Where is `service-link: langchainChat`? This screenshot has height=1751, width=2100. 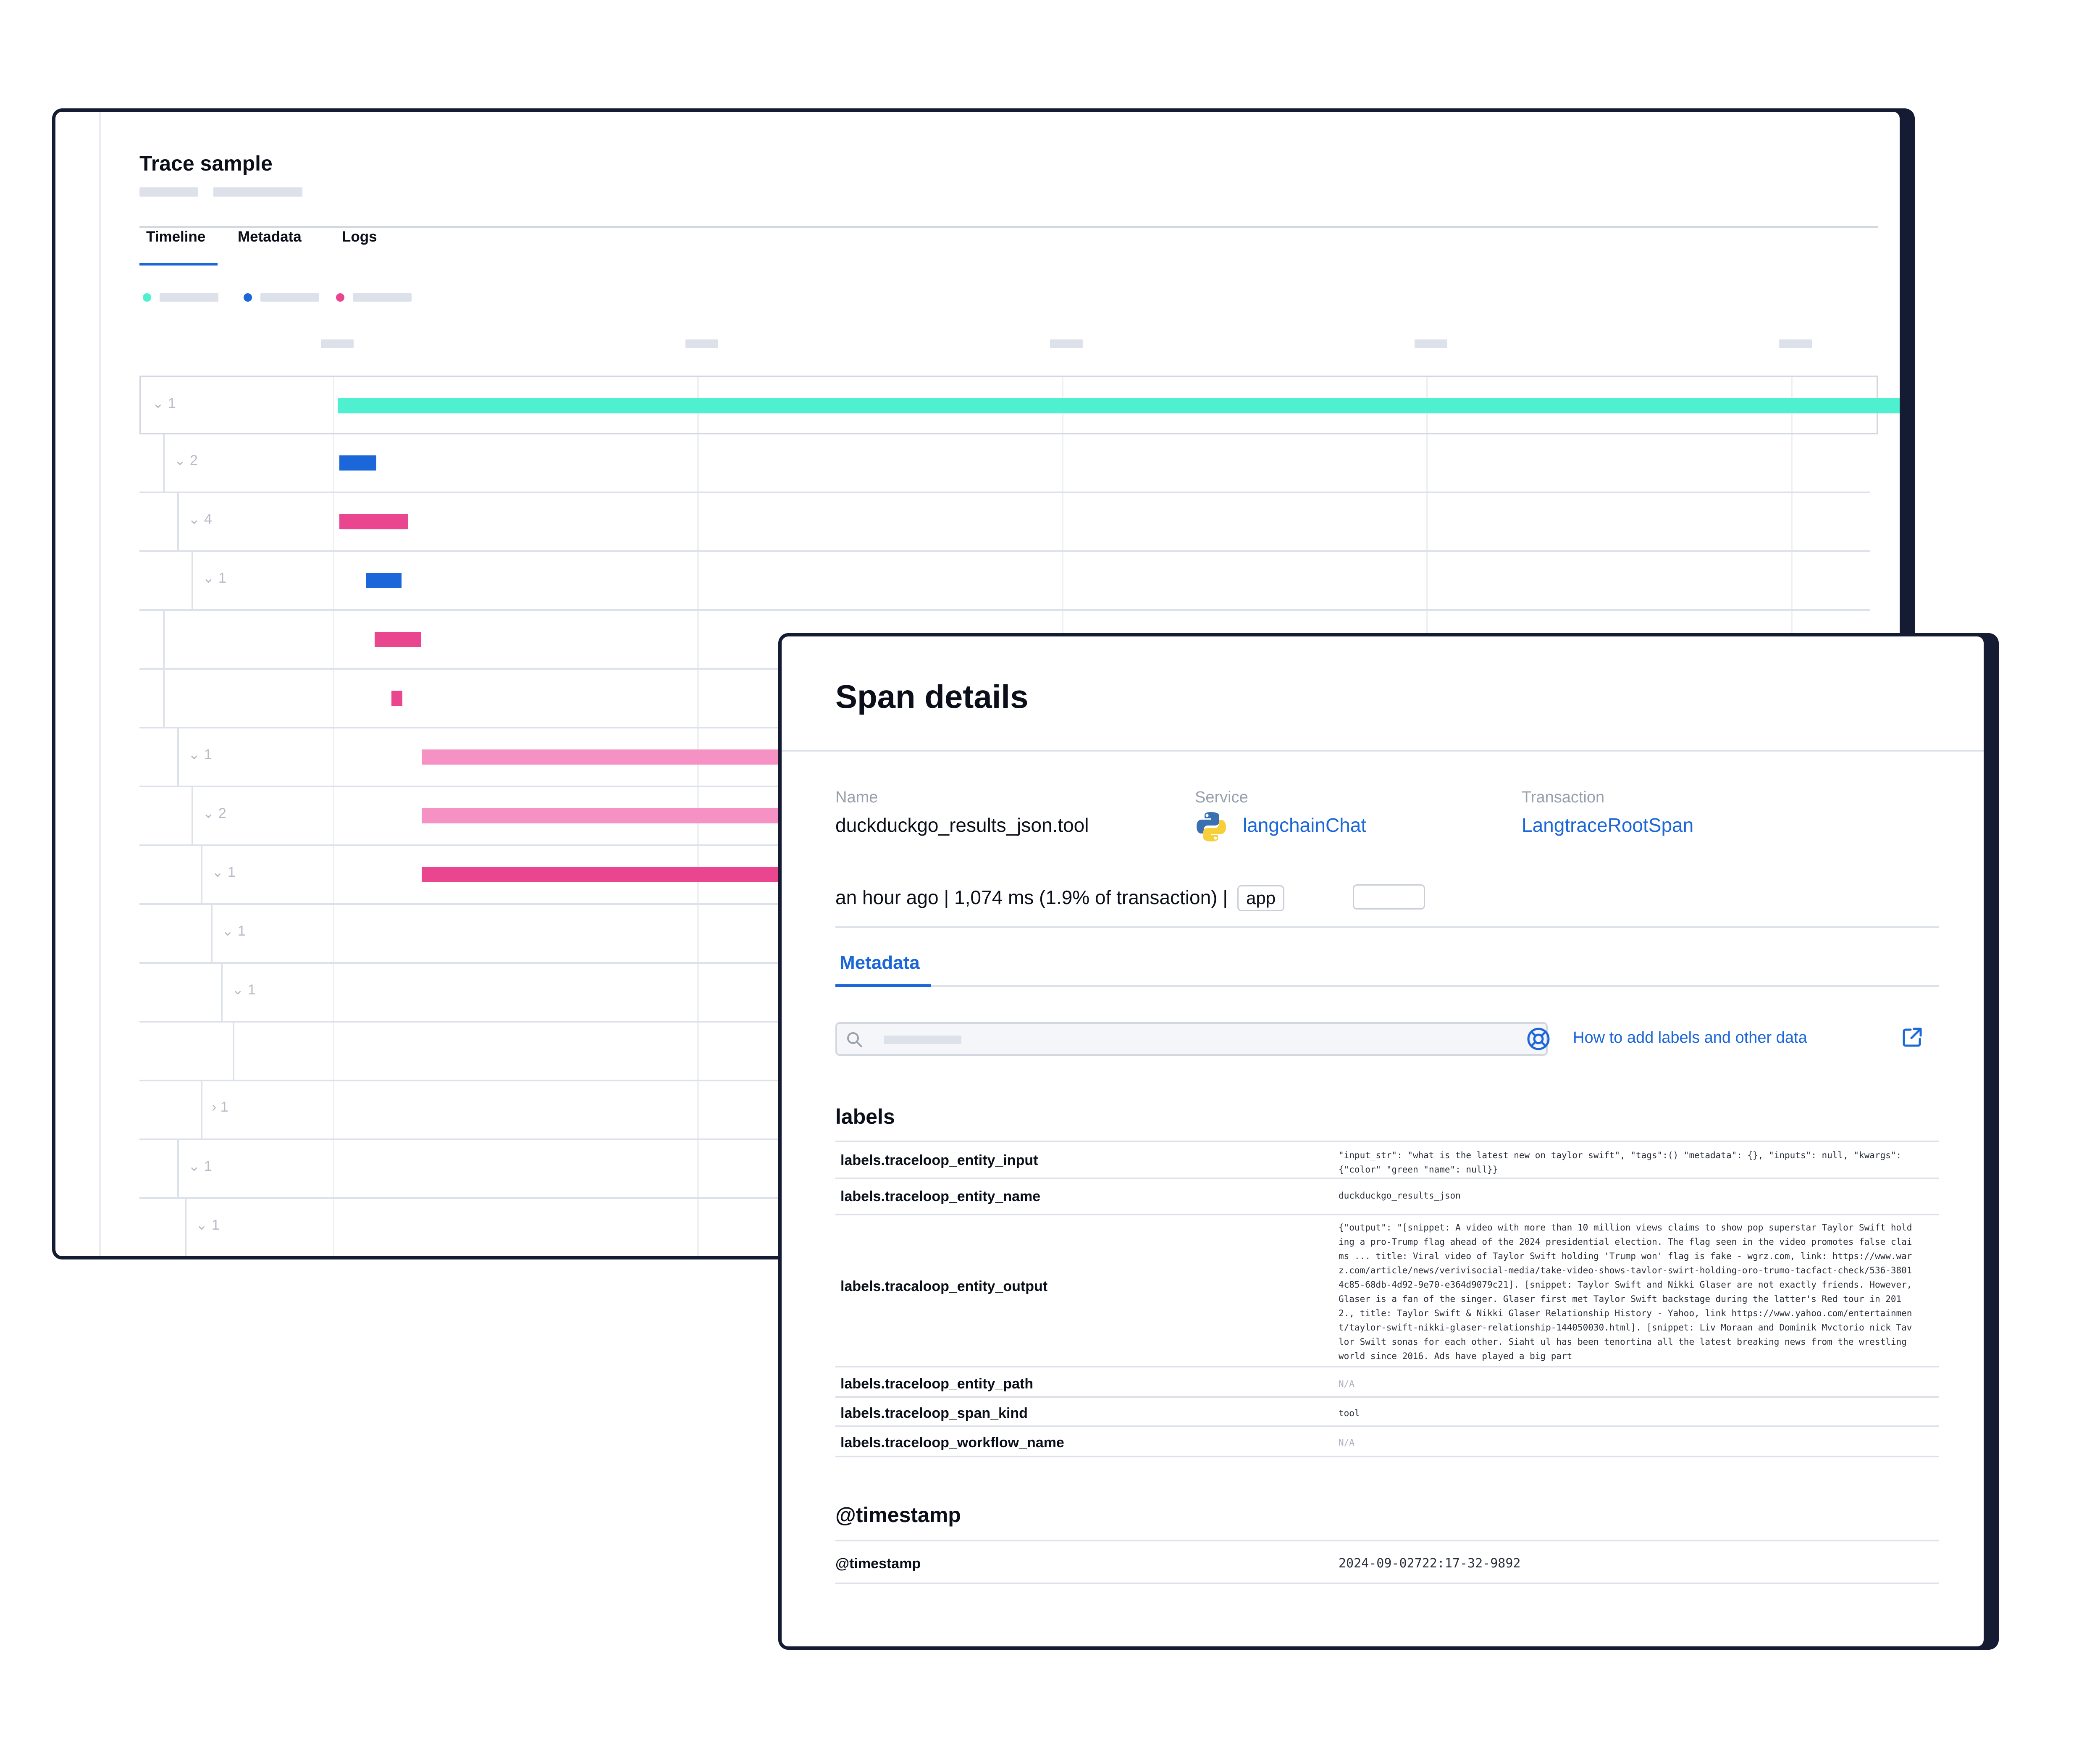 service-link: langchainChat is located at coordinates (1304, 825).